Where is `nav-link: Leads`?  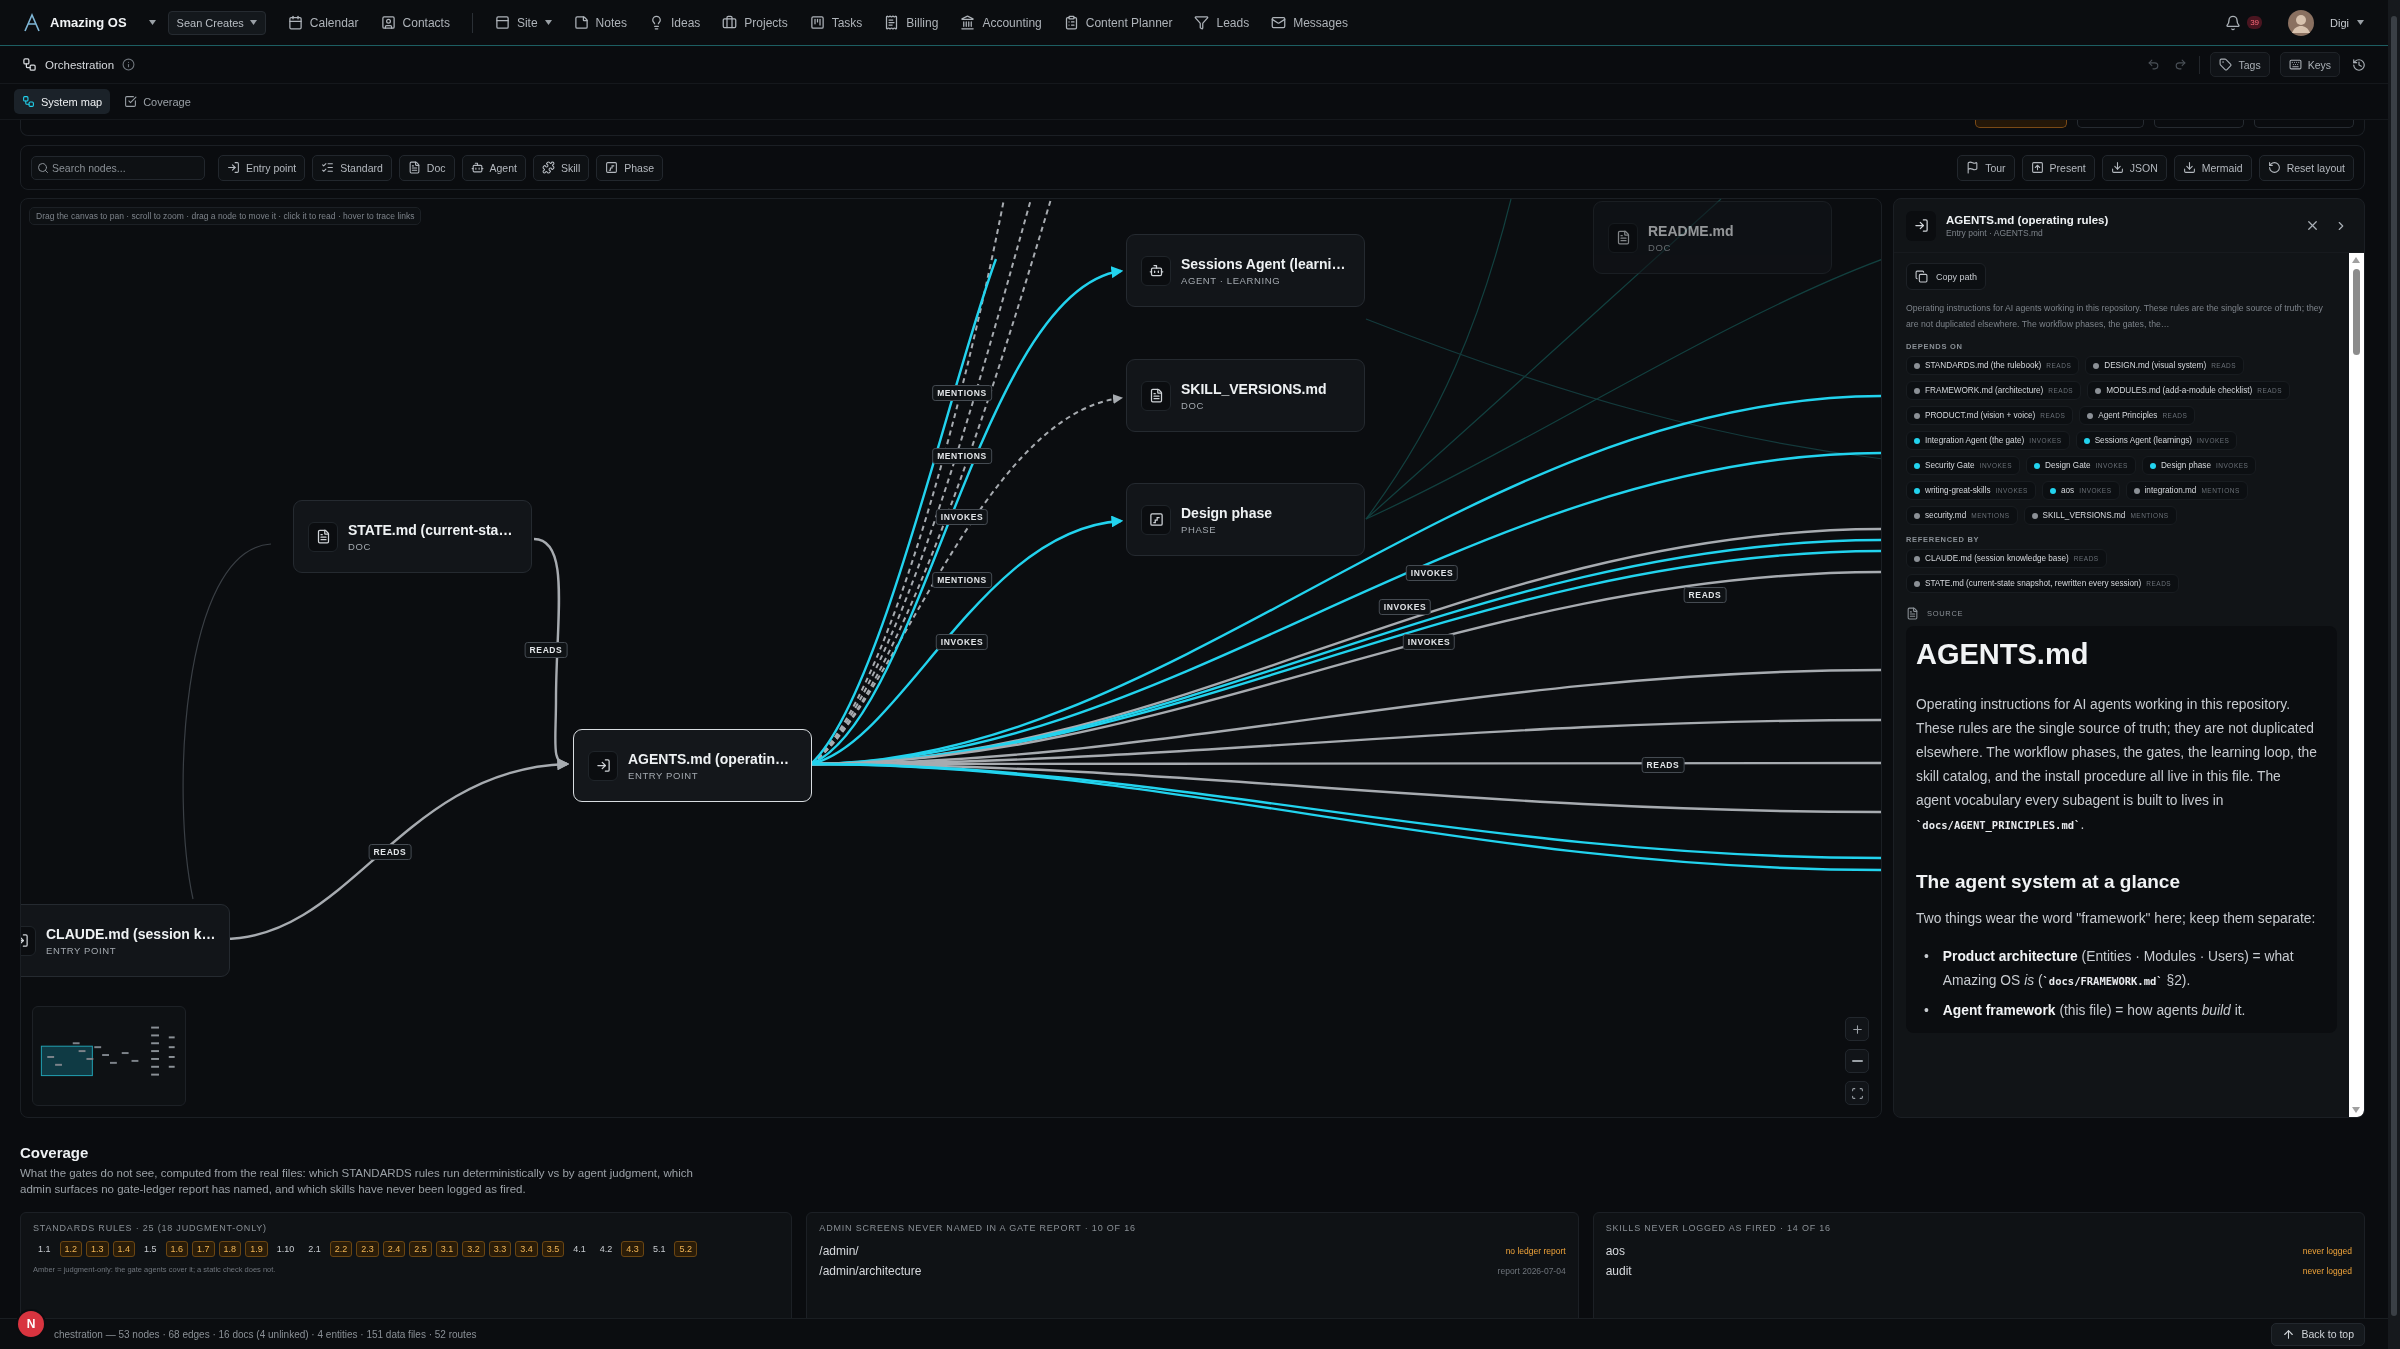 nav-link: Leads is located at coordinates (1222, 22).